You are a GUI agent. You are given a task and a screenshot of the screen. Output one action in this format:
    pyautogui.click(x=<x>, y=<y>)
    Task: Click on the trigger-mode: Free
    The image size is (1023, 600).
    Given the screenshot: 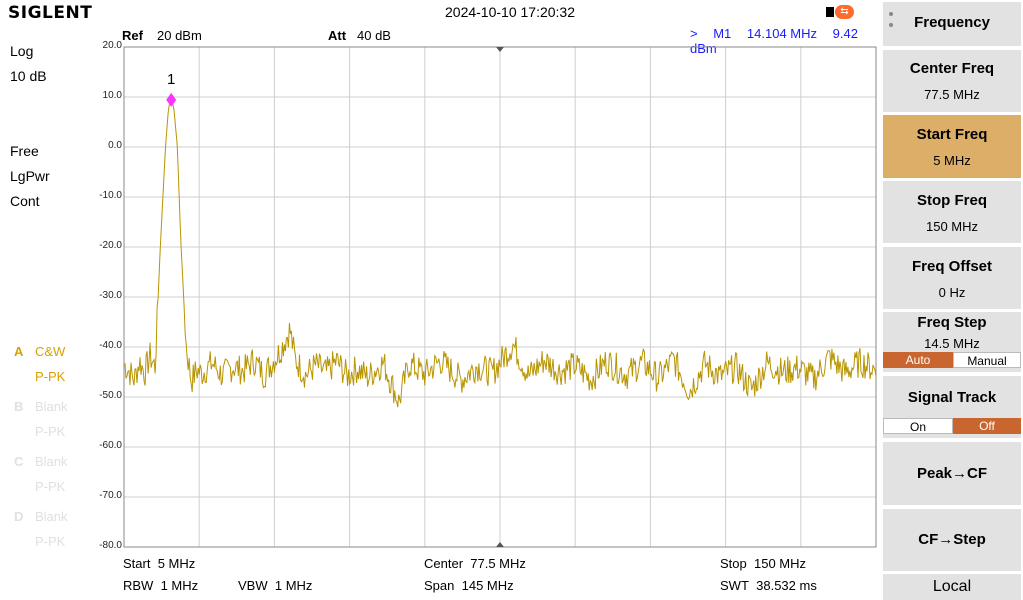 What is the action you would take?
    pyautogui.click(x=24, y=151)
    